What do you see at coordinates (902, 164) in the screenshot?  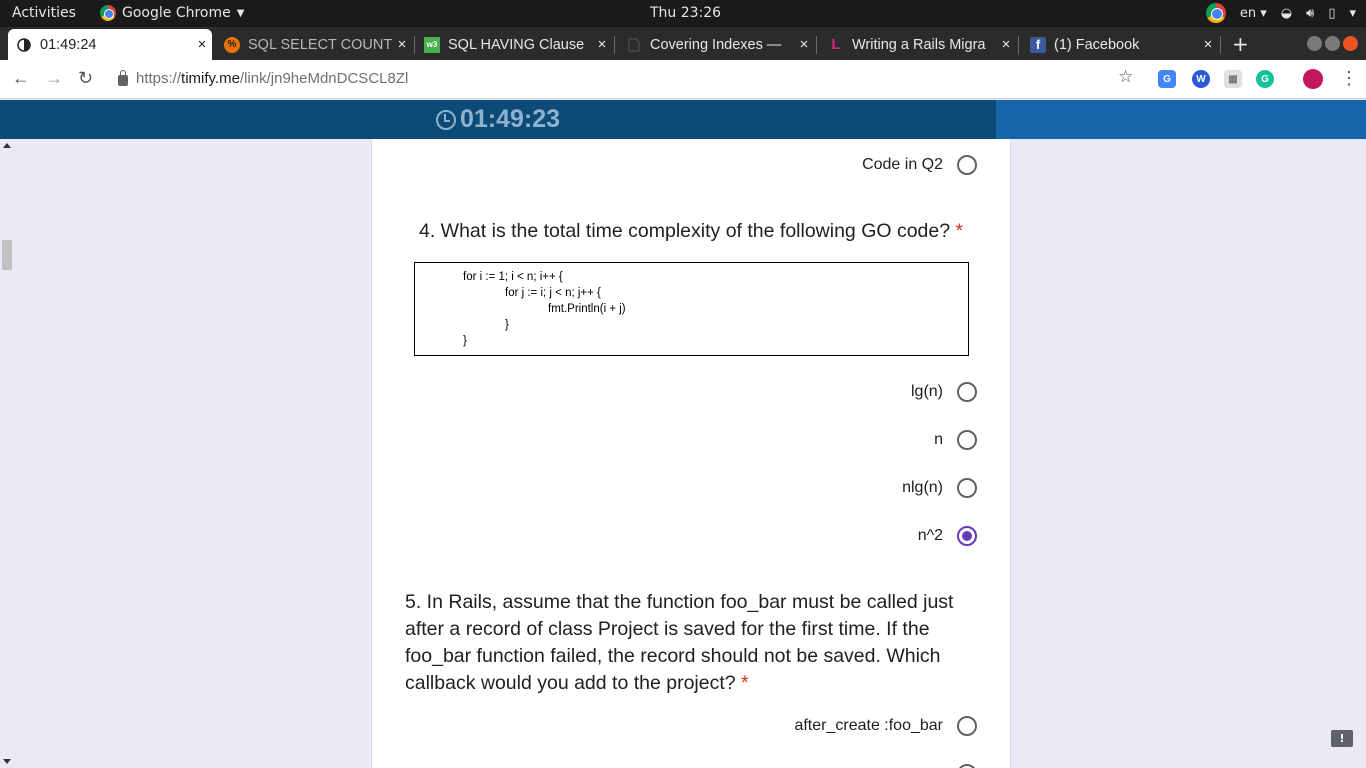 I see `option-label: Code in Q2` at bounding box center [902, 164].